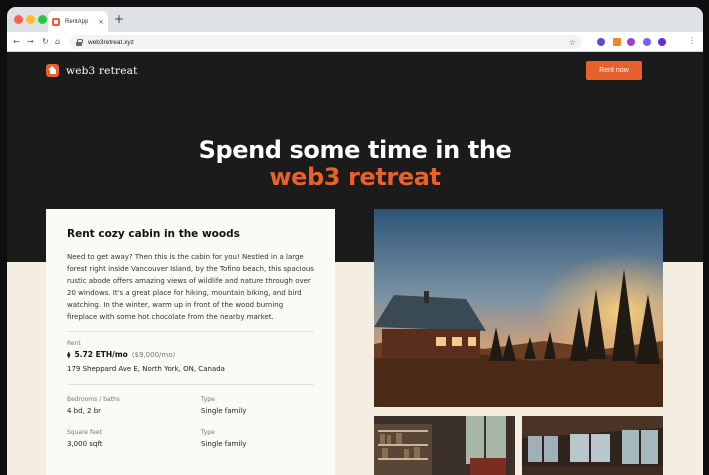 The width and height of the screenshot is (709, 475). I want to click on detail-label: Bedrooms / baths, so click(93, 399).